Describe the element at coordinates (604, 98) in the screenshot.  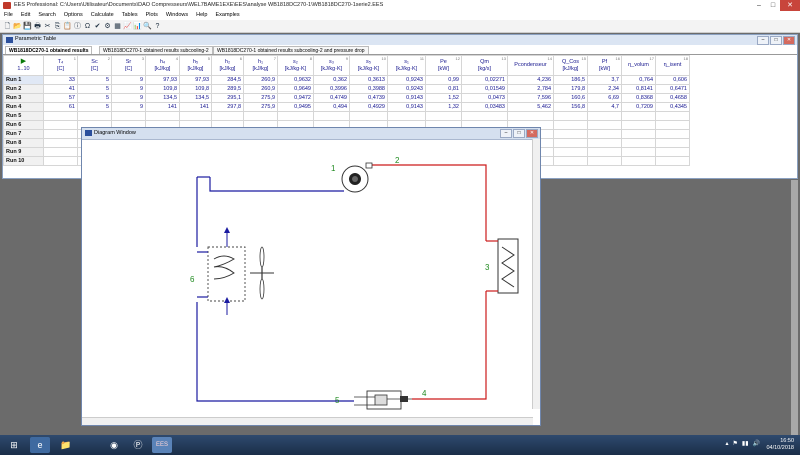
I see `table-cell: 6,69` at that location.